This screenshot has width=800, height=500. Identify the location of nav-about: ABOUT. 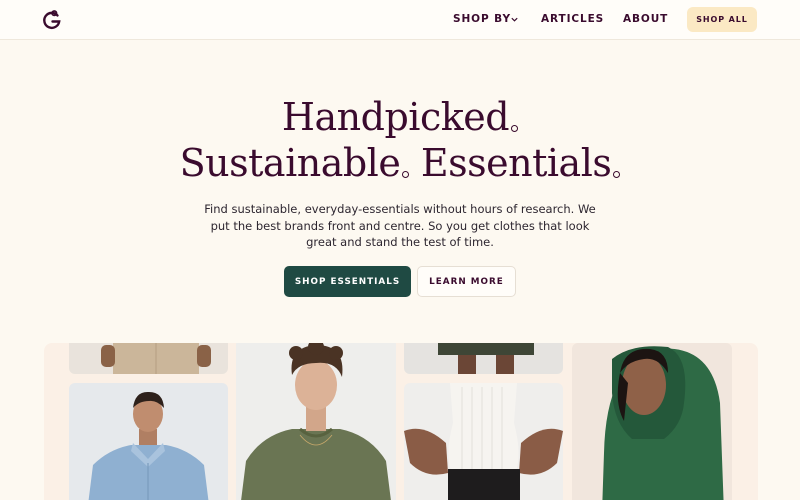
(645, 19).